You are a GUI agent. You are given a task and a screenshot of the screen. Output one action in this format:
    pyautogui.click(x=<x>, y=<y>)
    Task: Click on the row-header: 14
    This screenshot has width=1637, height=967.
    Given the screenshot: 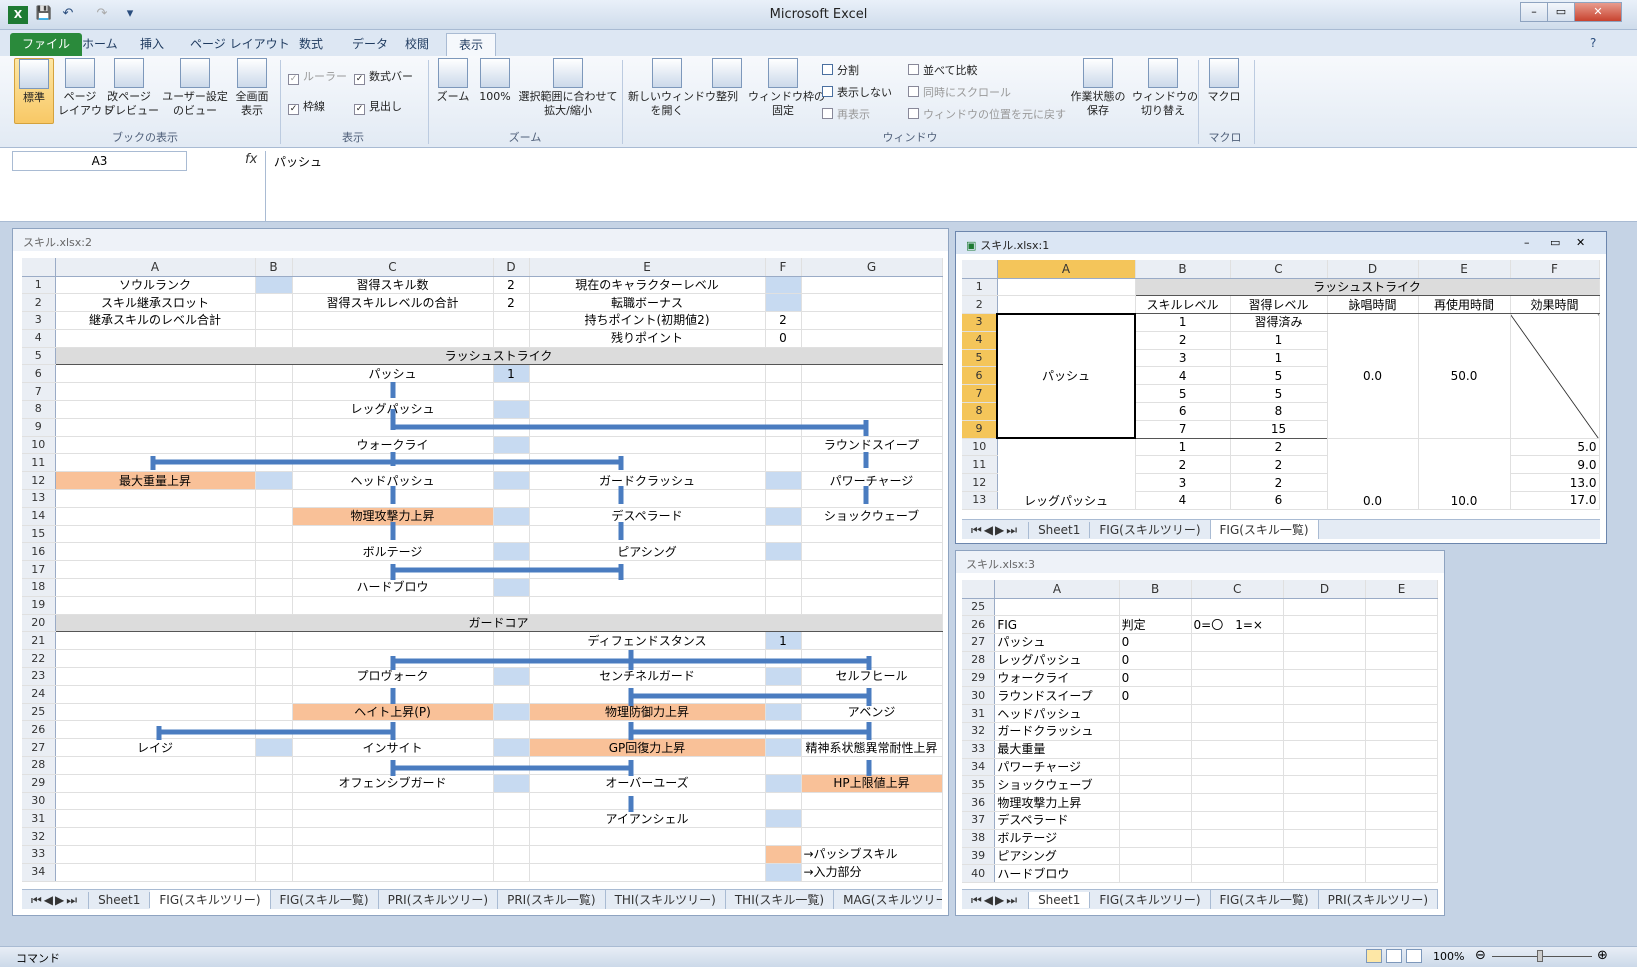 What is the action you would take?
    pyautogui.click(x=39, y=516)
    